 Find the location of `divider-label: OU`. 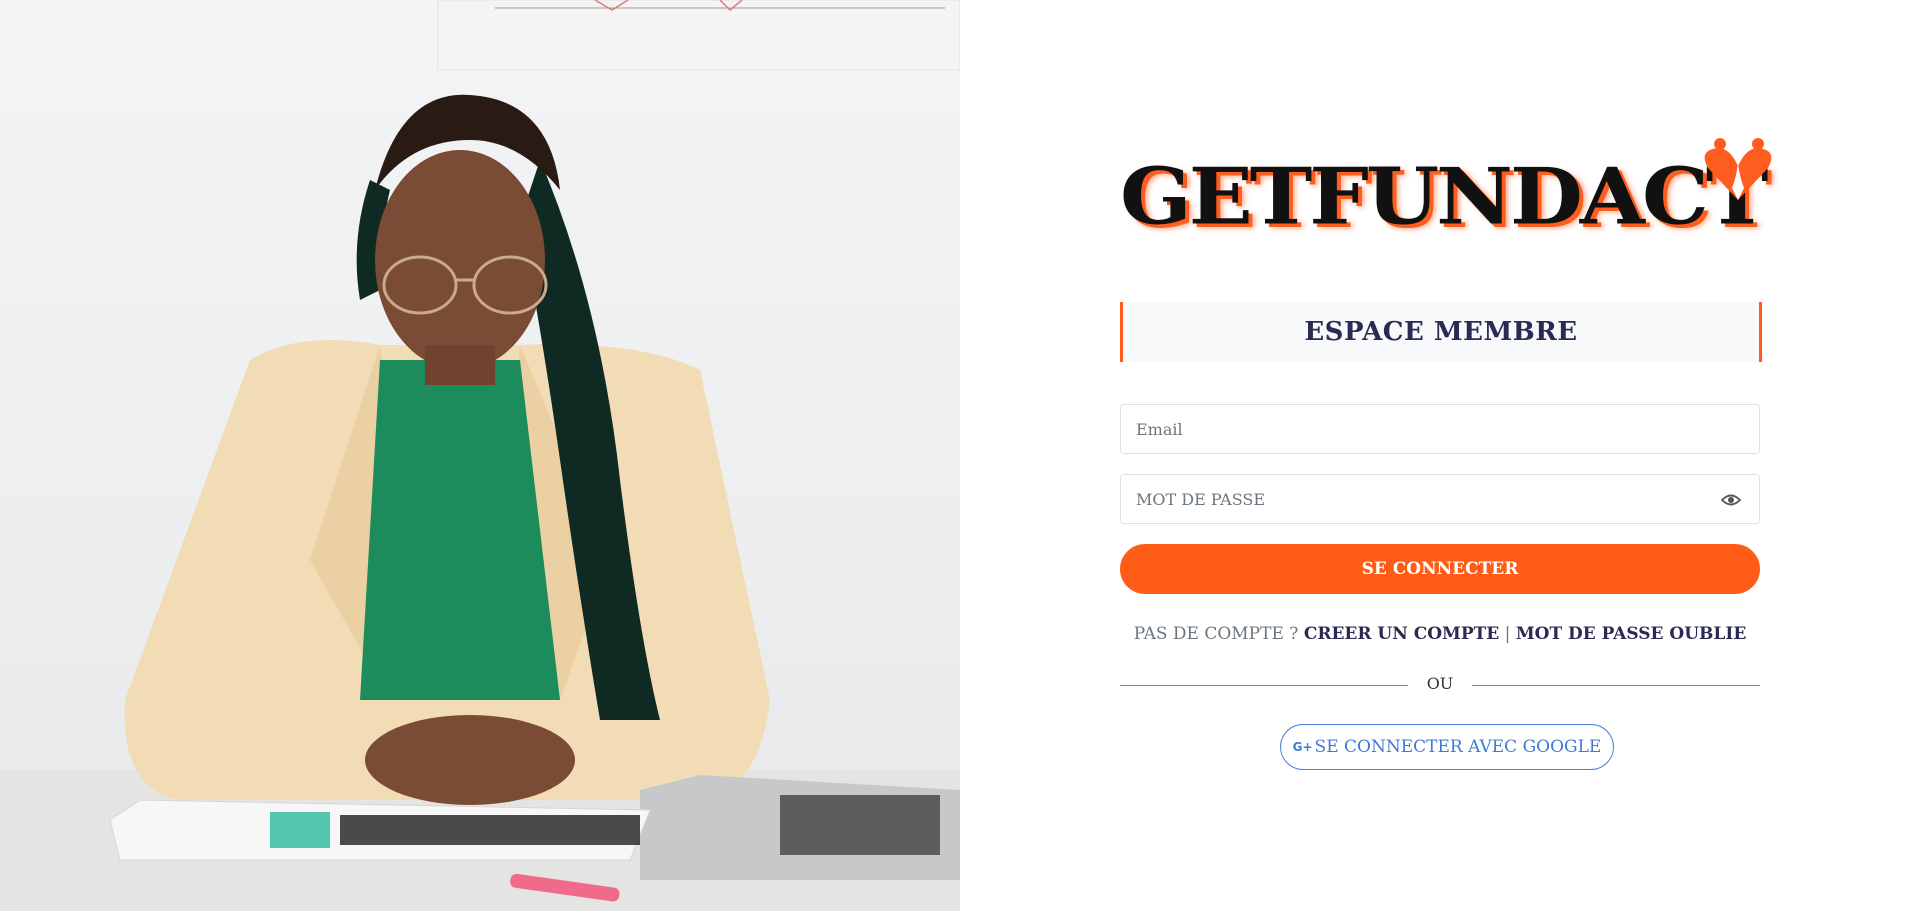

divider-label: OU is located at coordinates (1440, 683).